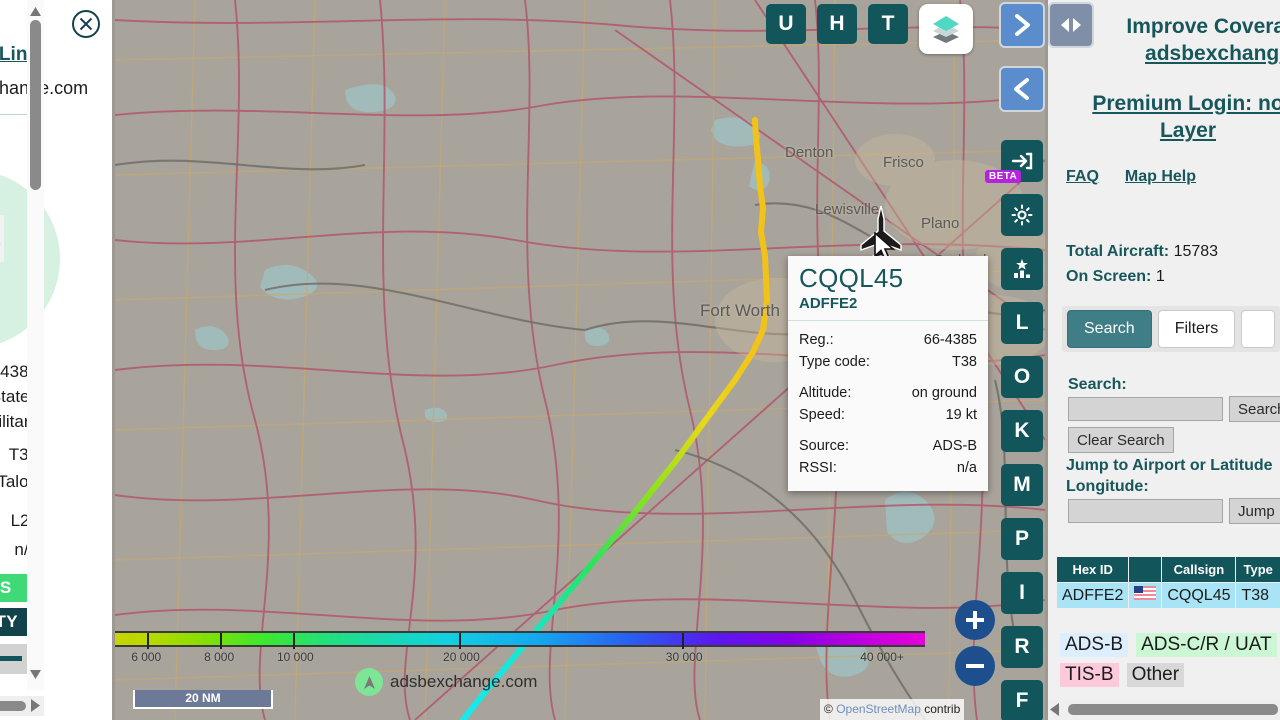 The height and width of the screenshot is (720, 1280). What do you see at coordinates (1022, 647) in the screenshot?
I see `map-button-r: R` at bounding box center [1022, 647].